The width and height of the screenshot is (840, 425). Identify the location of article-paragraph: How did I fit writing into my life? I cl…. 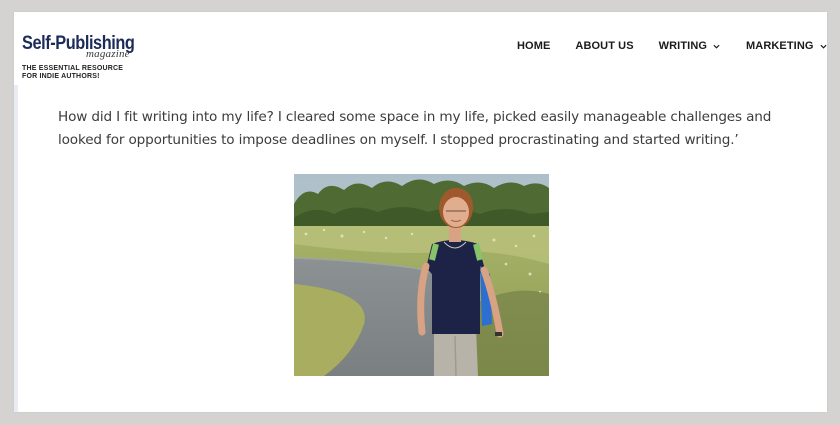
(415, 128).